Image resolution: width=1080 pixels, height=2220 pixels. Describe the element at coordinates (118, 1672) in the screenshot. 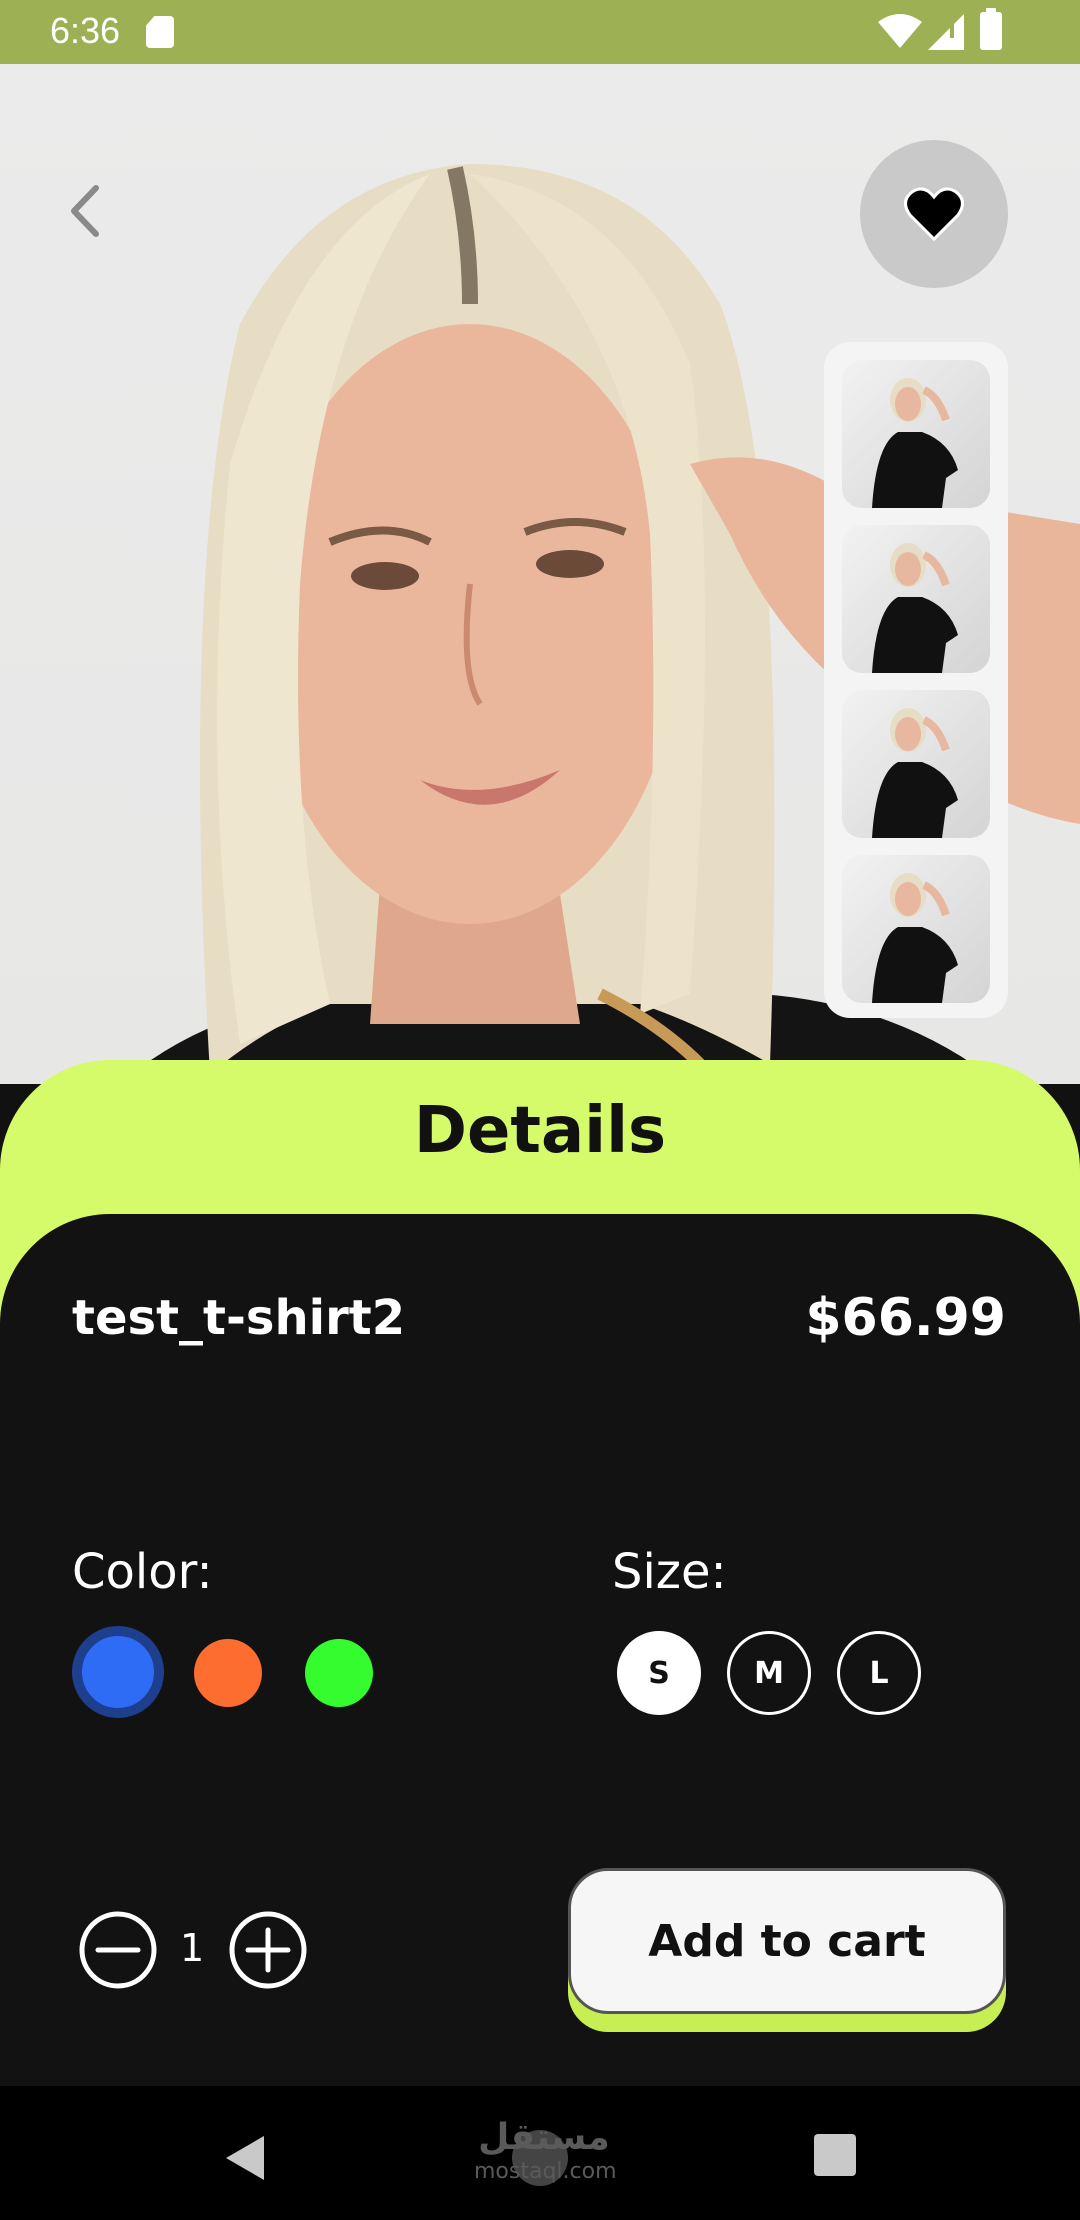

I see `color-swatch-blue` at that location.